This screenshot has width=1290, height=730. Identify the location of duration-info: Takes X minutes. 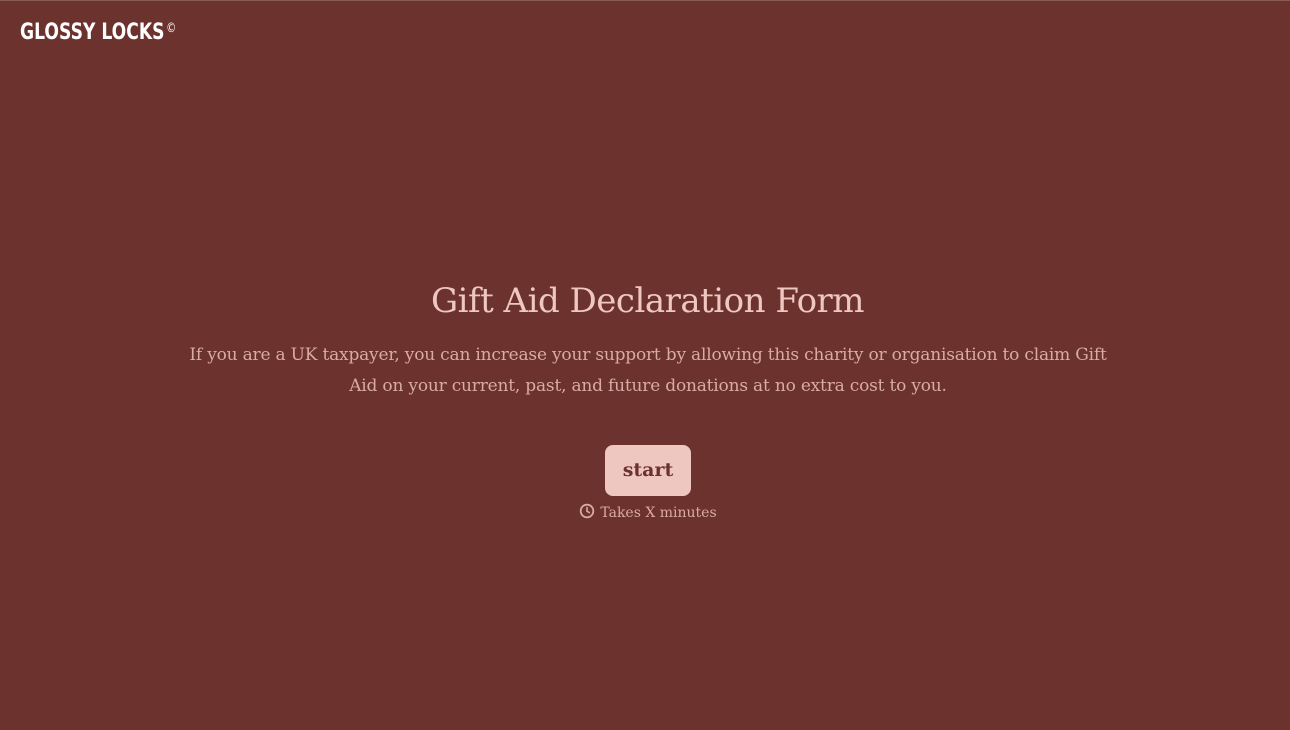
(646, 512).